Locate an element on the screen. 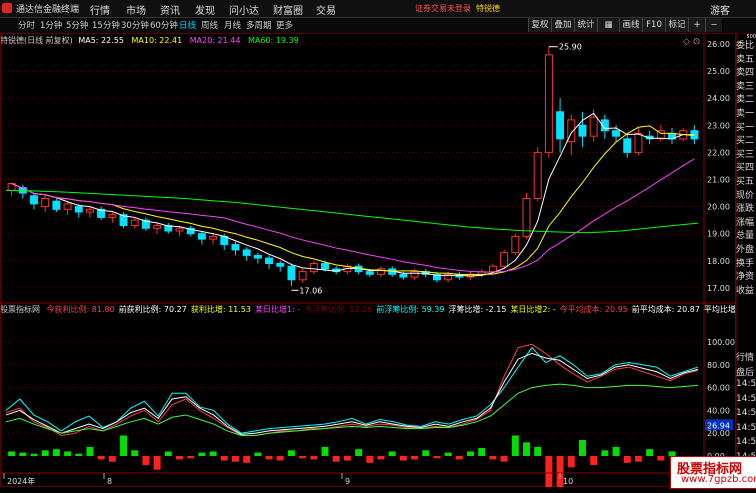  side-panel-item: 买二 is located at coordinates (746, 139).